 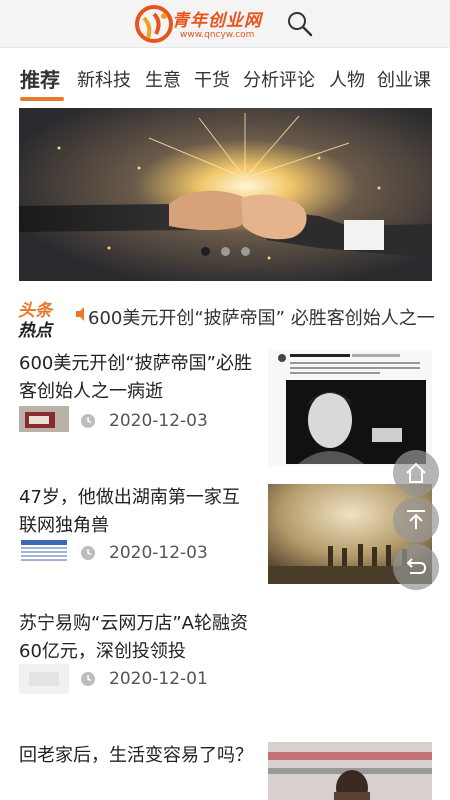 I want to click on return-button, so click(x=416, y=567).